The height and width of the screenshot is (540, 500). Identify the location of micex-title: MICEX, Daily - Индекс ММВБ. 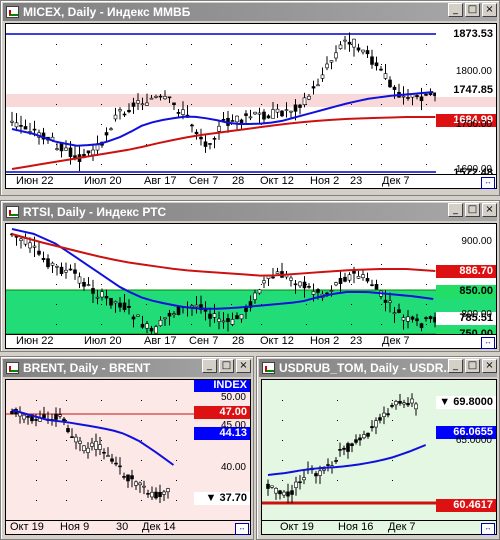
(107, 12).